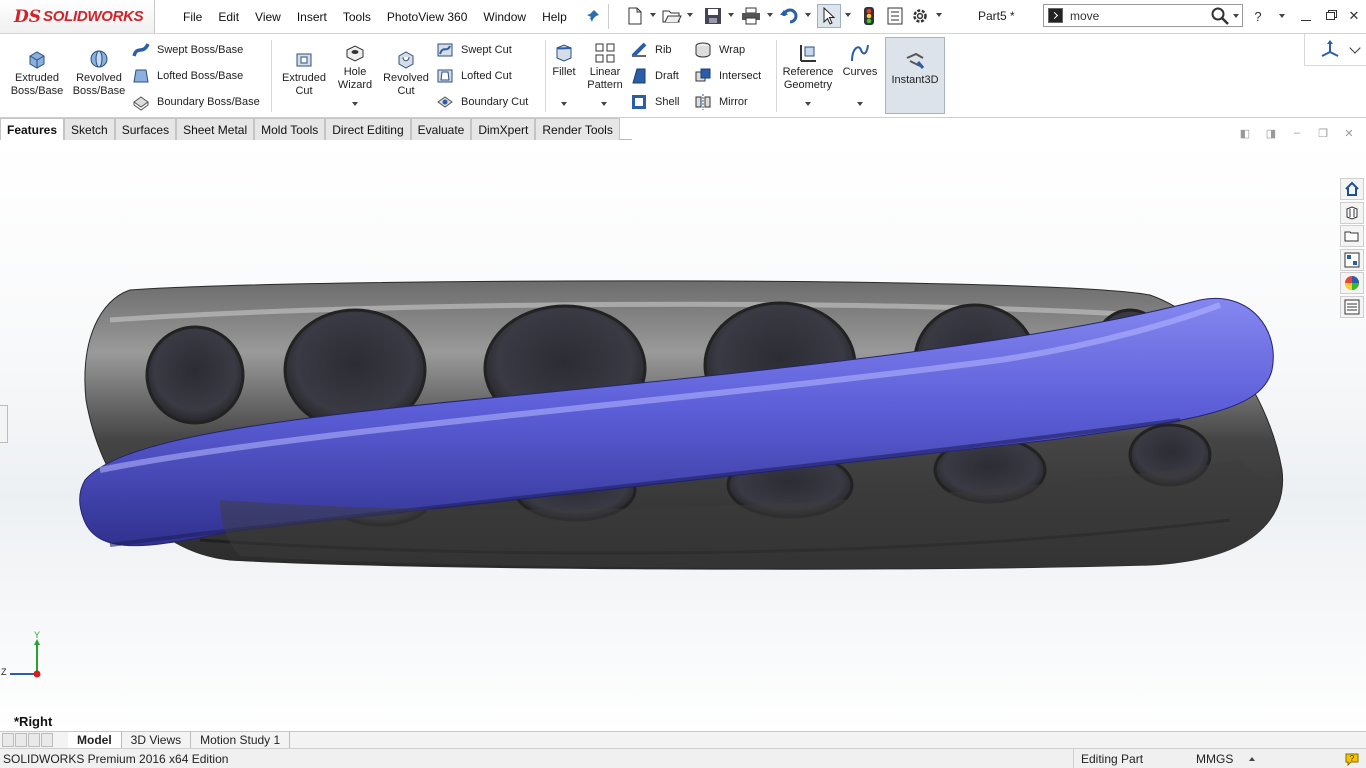 This screenshot has height=768, width=1366. What do you see at coordinates (604, 104) in the screenshot?
I see `linear-pattern-dropdown-arrow-icon` at bounding box center [604, 104].